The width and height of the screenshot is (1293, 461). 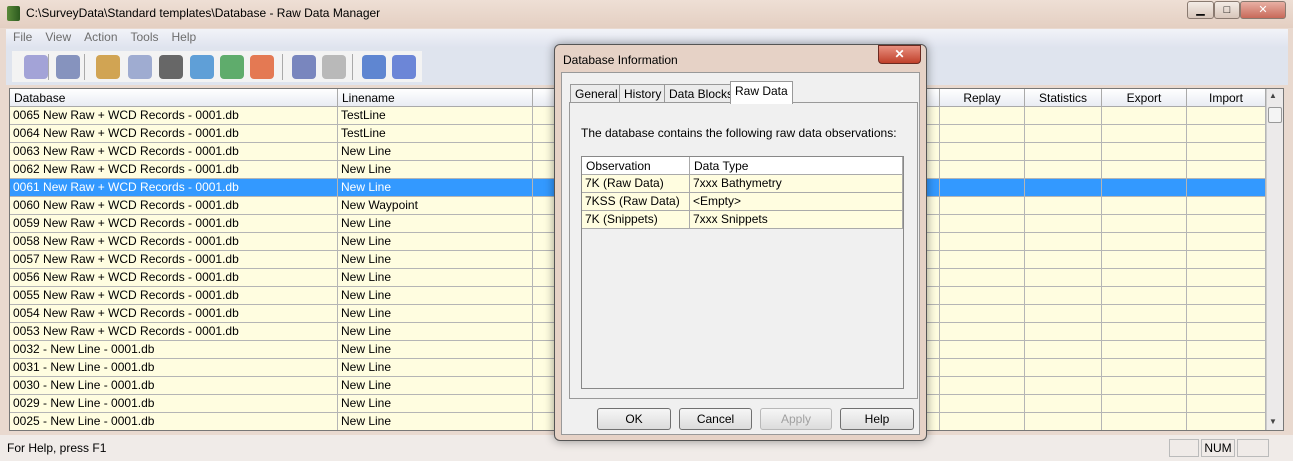 What do you see at coordinates (796, 202) in the screenshot?
I see `data-type-cell: <Empty>` at bounding box center [796, 202].